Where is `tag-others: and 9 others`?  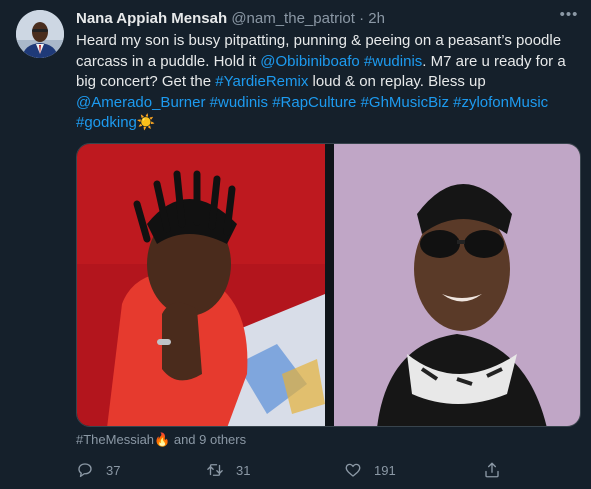 tag-others: and 9 others is located at coordinates (208, 439).